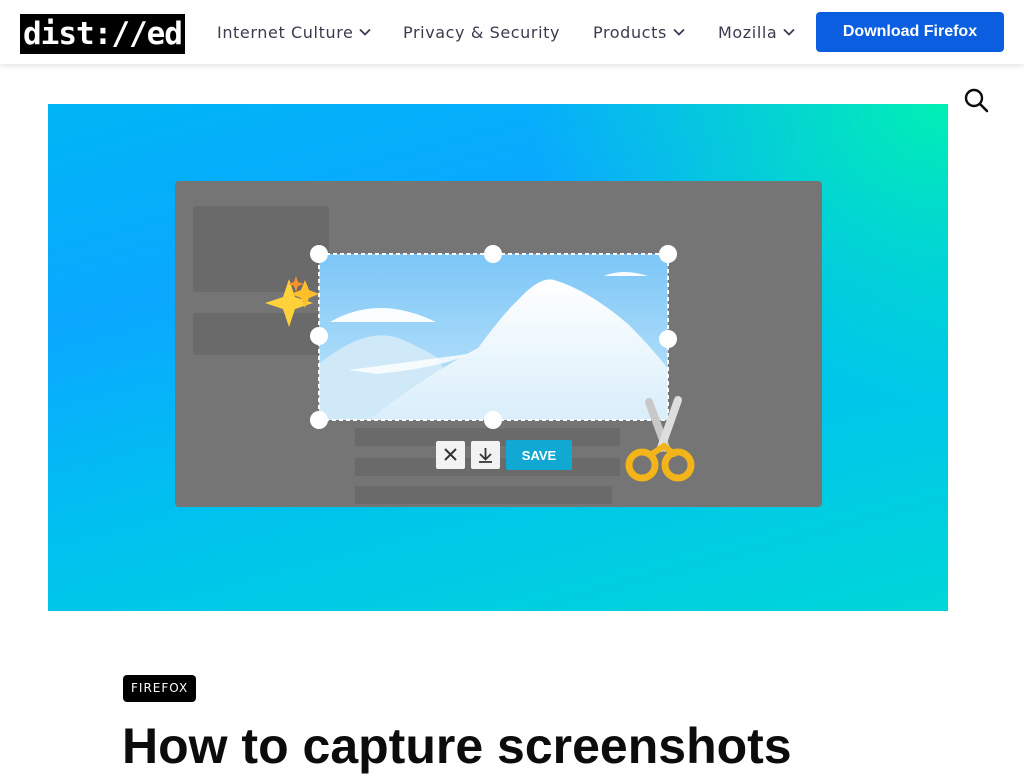 The height and width of the screenshot is (777, 1024). What do you see at coordinates (493, 337) in the screenshot?
I see `selection-region` at bounding box center [493, 337].